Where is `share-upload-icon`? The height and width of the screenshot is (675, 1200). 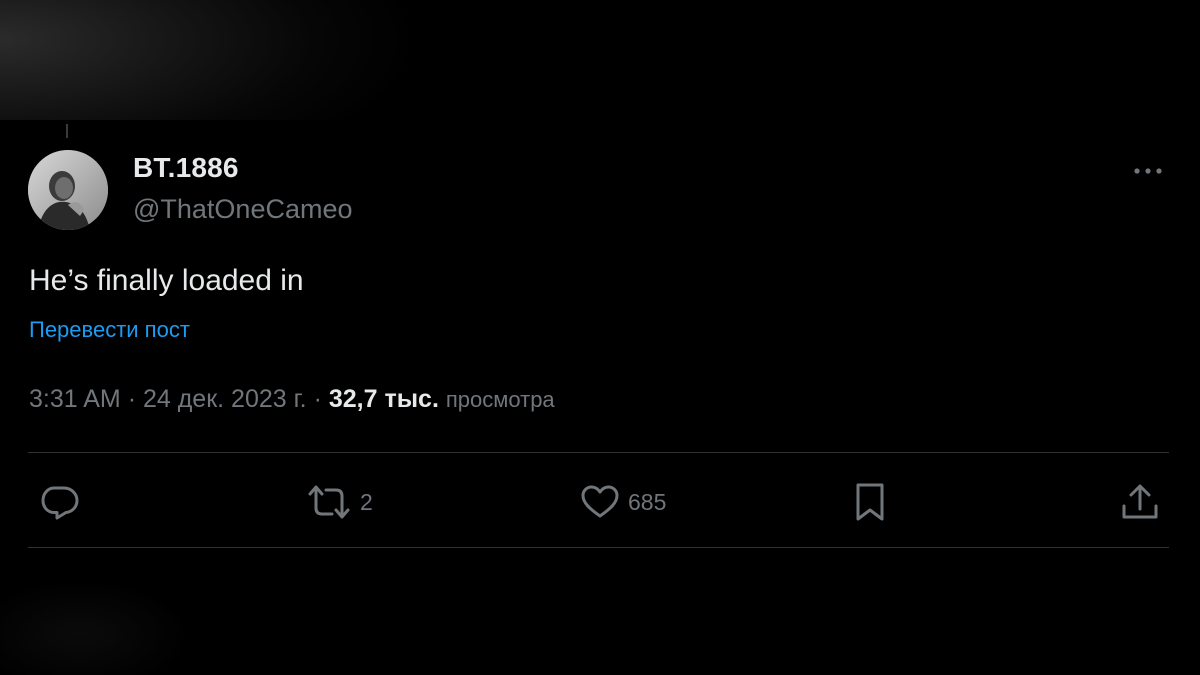 share-upload-icon is located at coordinates (1140, 501).